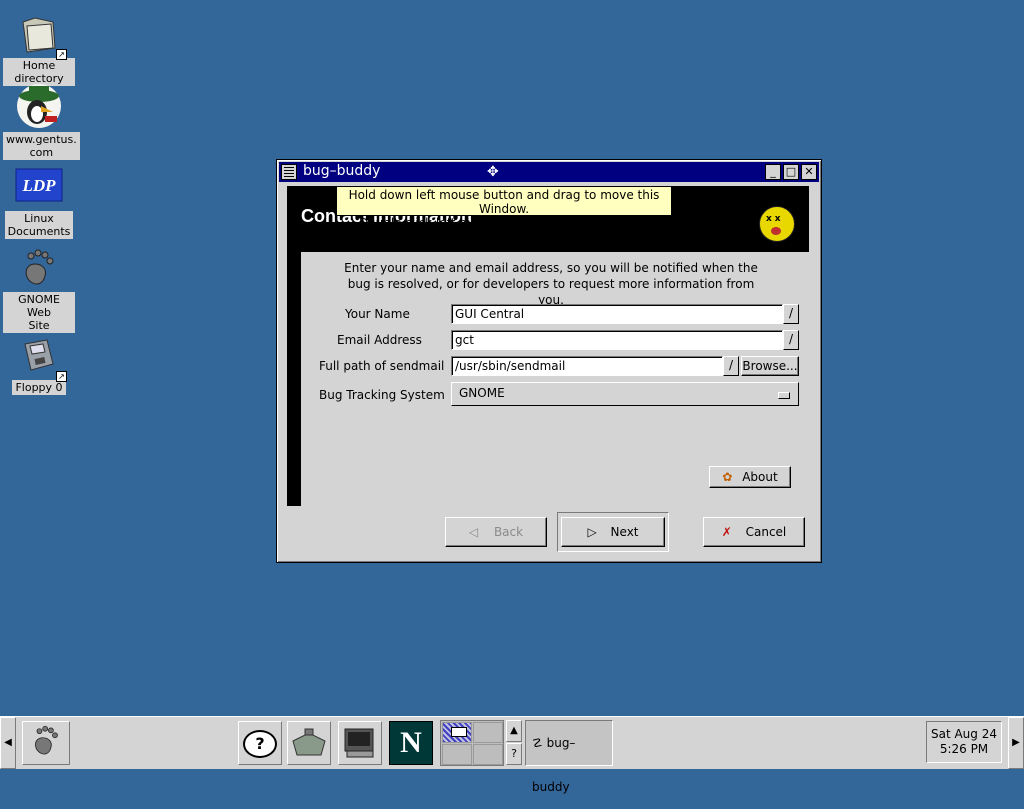 The height and width of the screenshot is (809, 1024). Describe the element at coordinates (289, 172) in the screenshot. I see `window-menu-button` at that location.